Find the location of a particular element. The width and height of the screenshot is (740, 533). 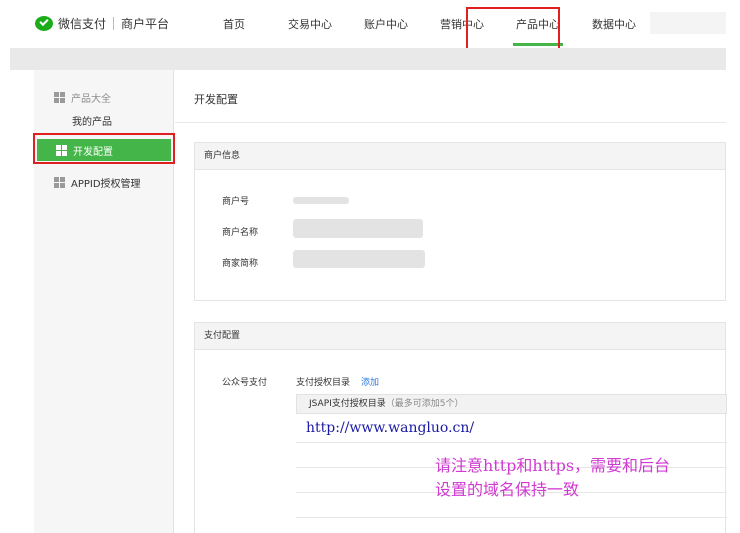

brand-name: 微信支付 is located at coordinates (82, 23).